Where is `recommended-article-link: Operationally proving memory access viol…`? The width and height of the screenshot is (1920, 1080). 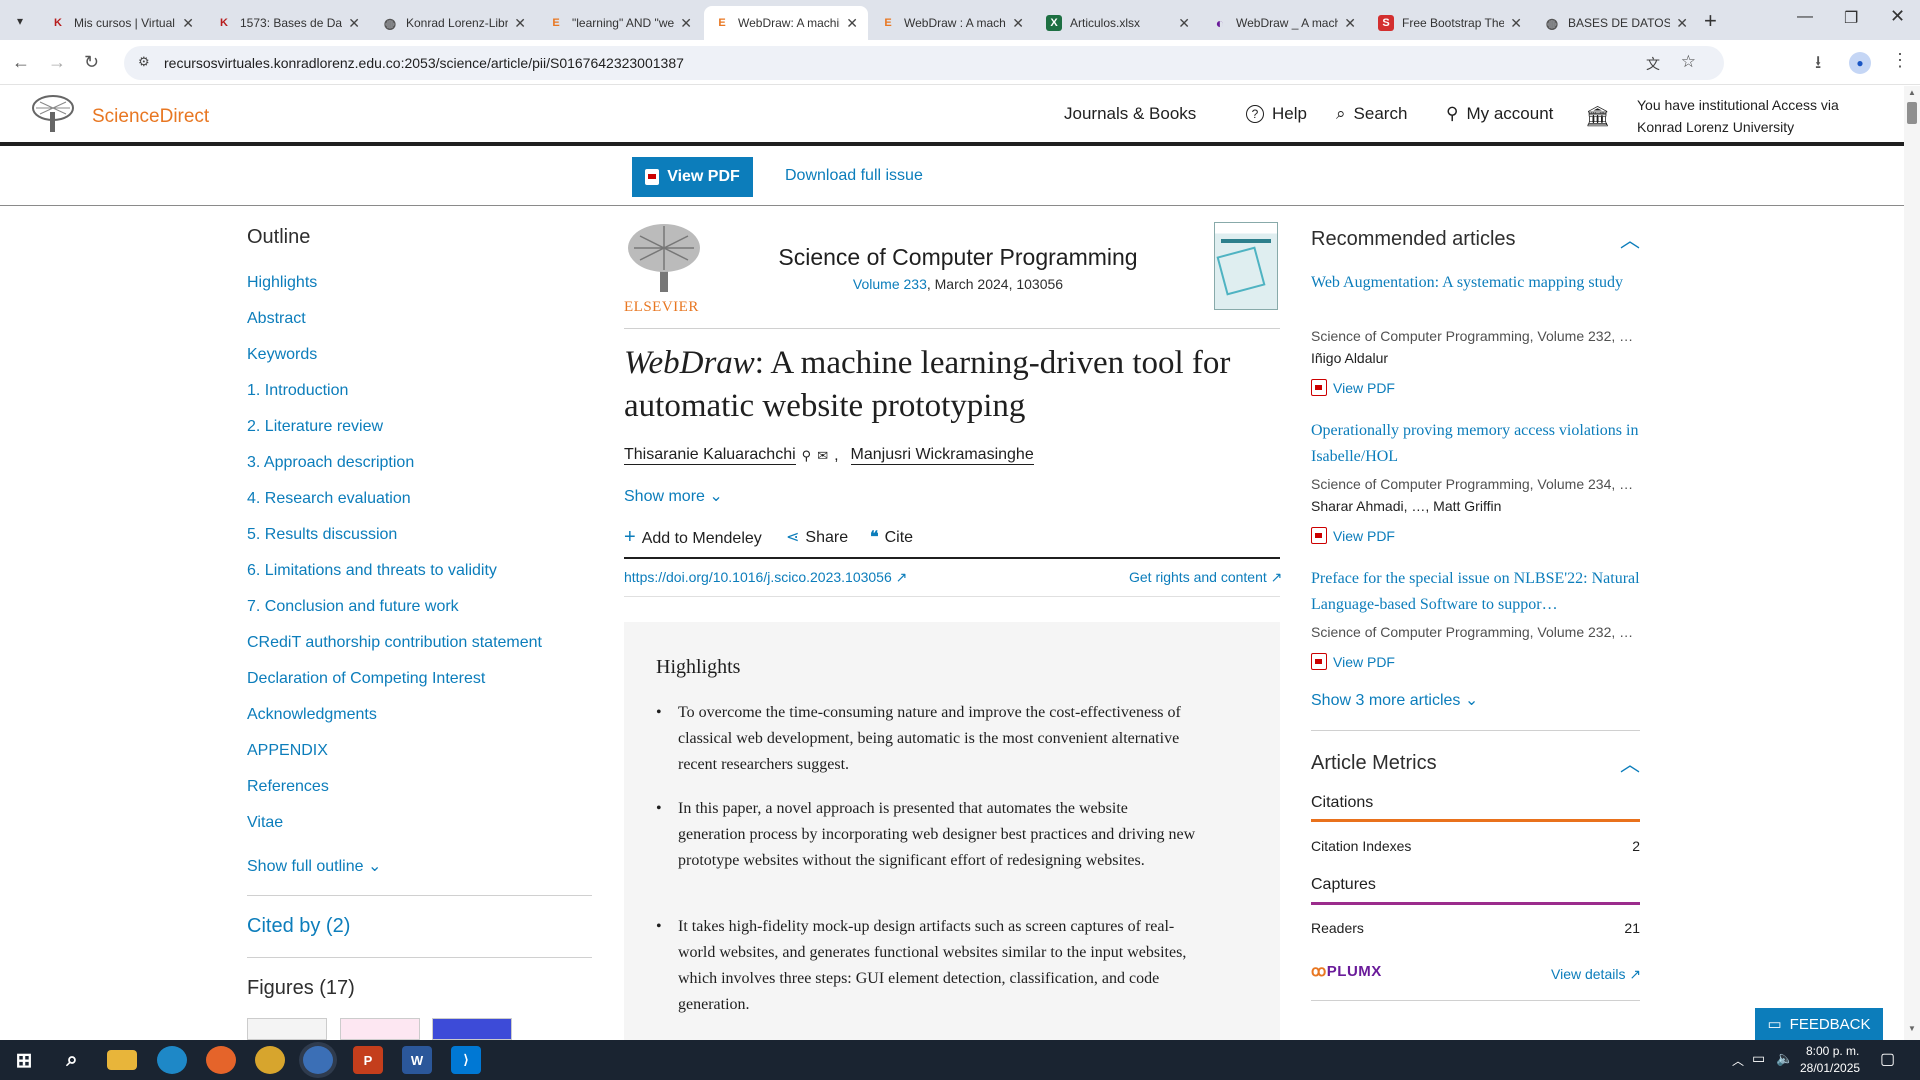
recommended-article-link: Operationally proving memory access viol… is located at coordinates (1478, 444).